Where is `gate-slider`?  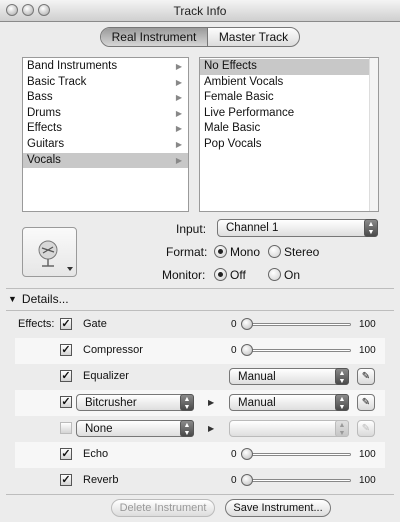 gate-slider is located at coordinates (296, 324).